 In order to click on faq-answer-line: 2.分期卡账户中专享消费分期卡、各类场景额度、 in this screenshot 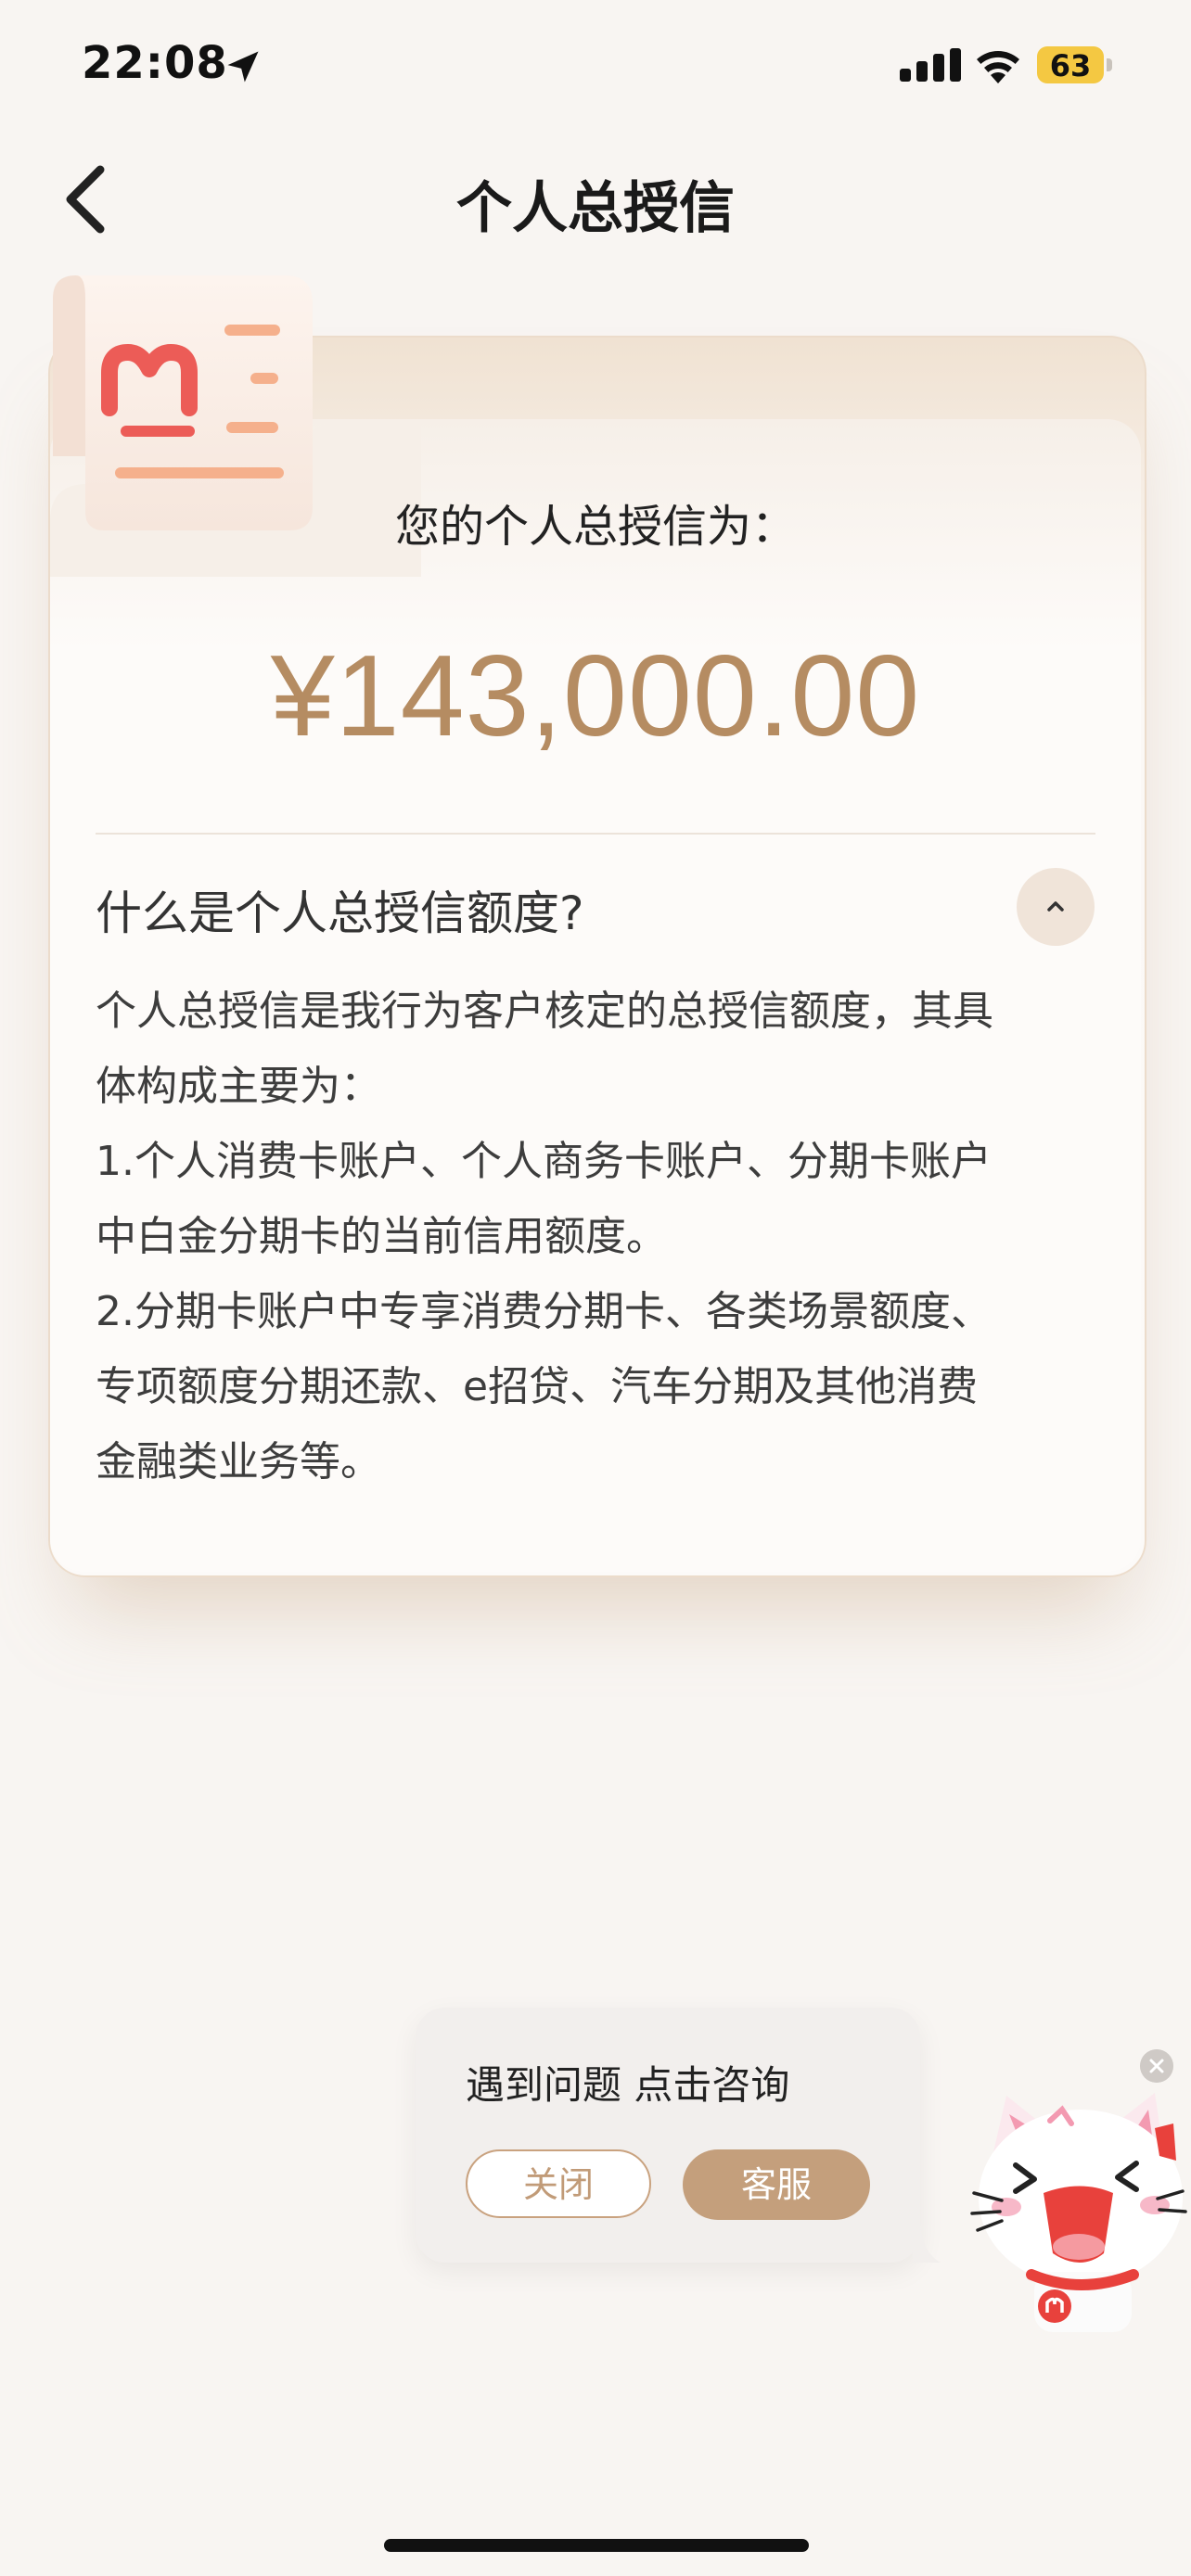, I will do `click(544, 1311)`.